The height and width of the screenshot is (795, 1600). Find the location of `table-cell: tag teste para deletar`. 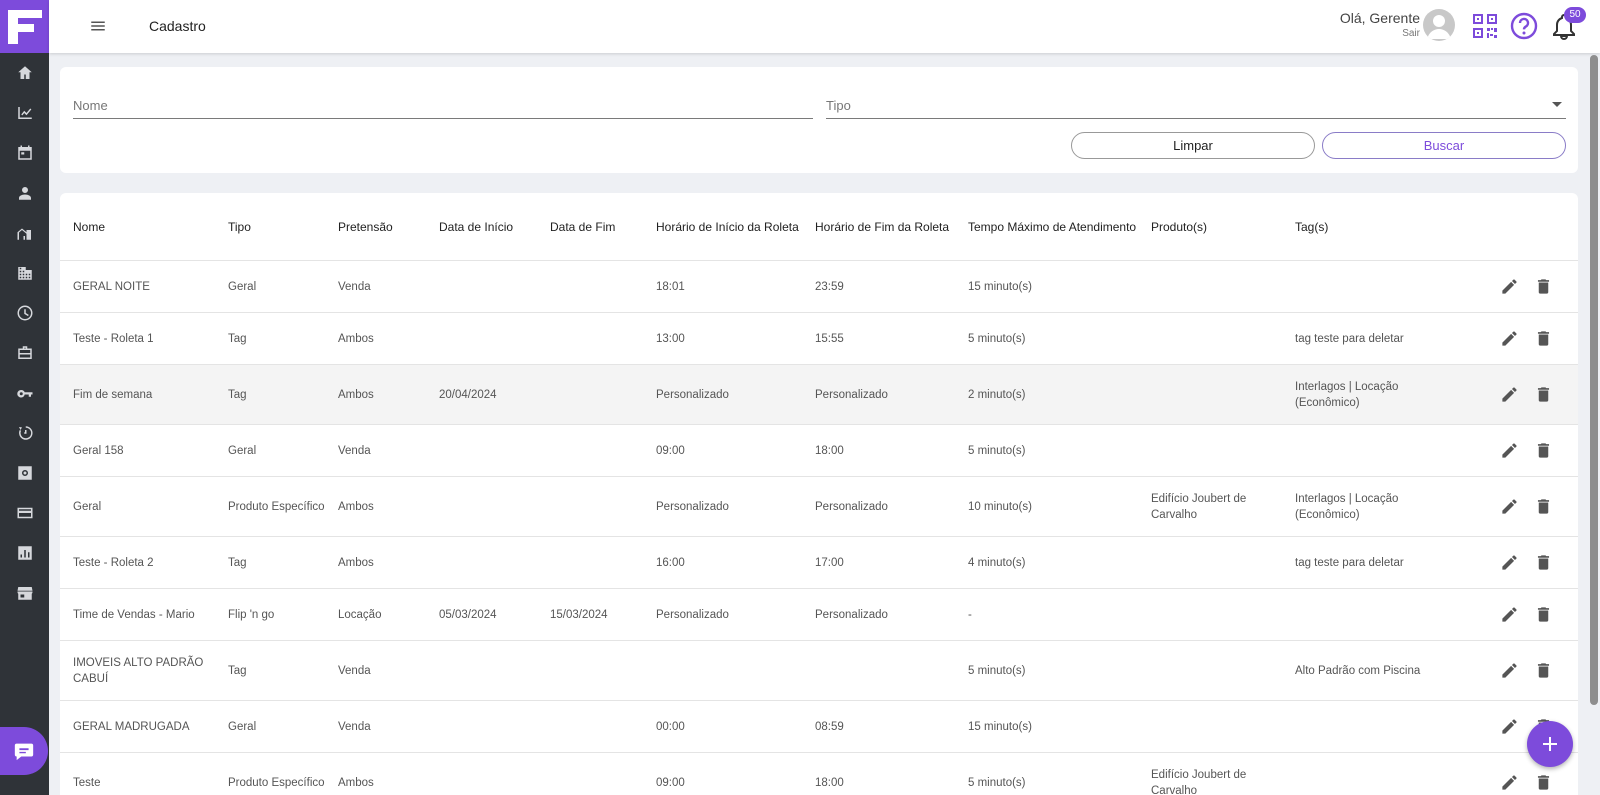

table-cell: tag teste para deletar is located at coordinates (1349, 562).